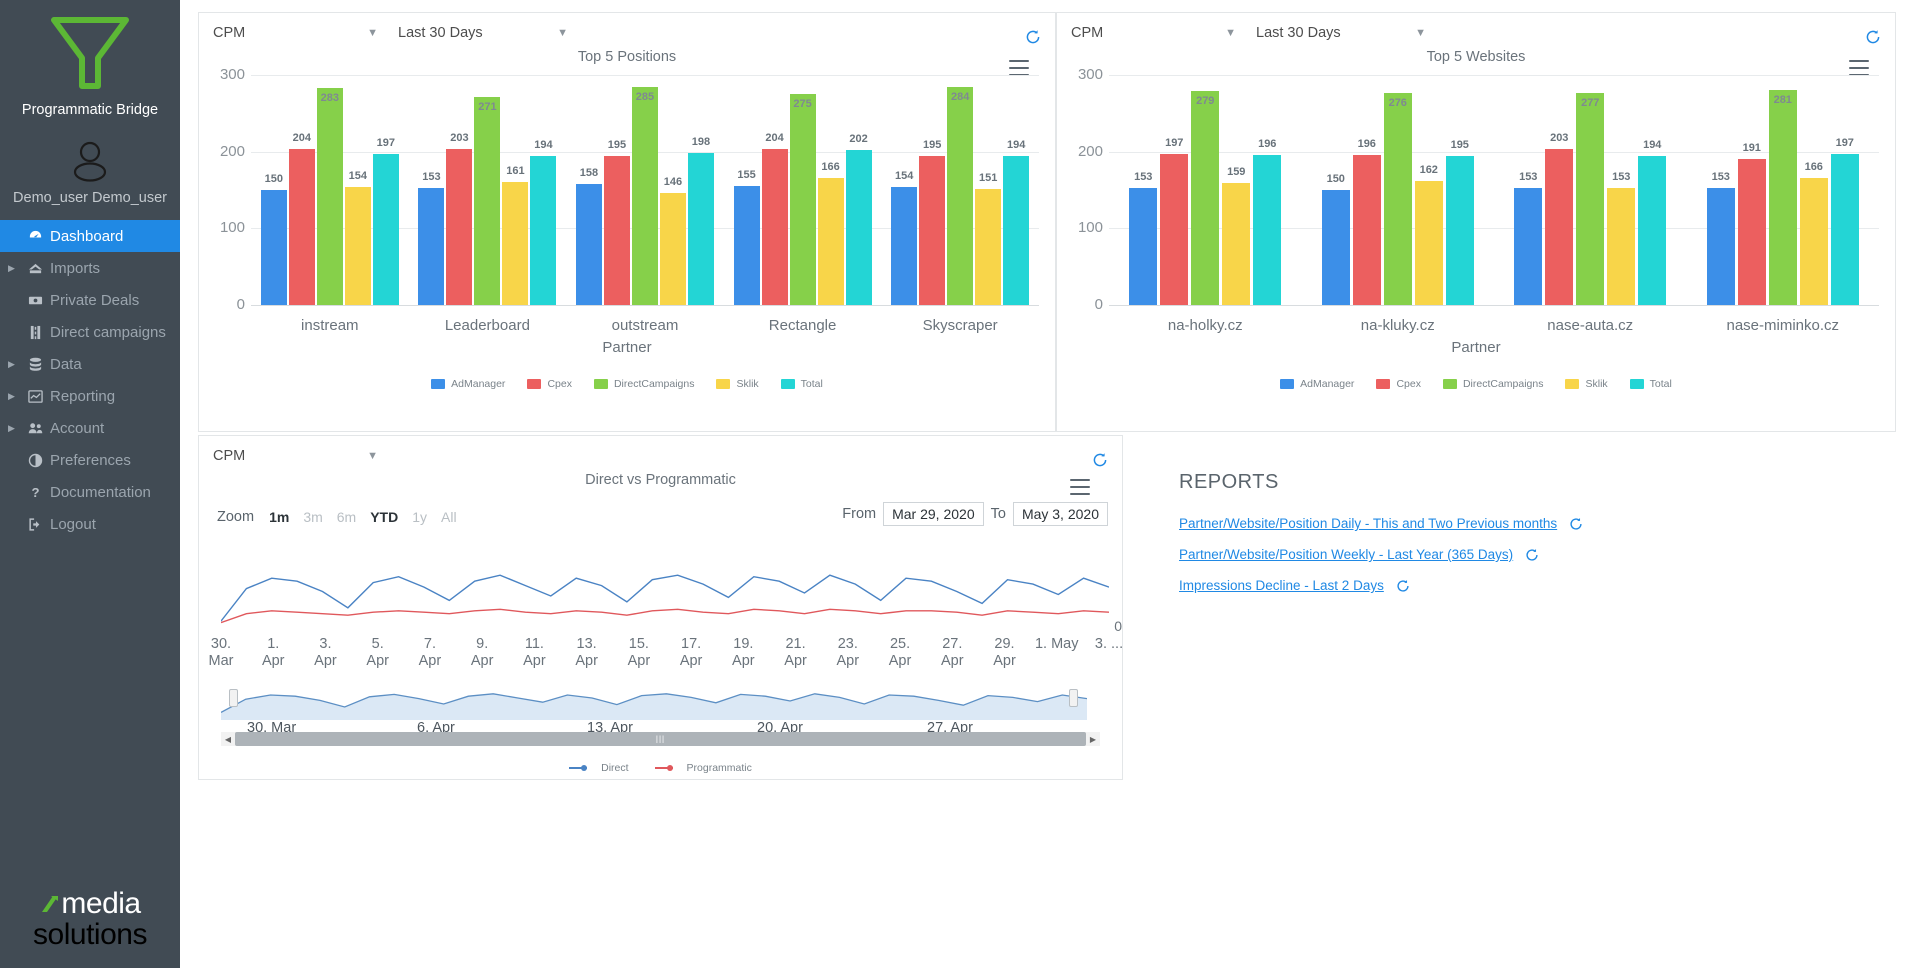  Describe the element at coordinates (483, 33) in the screenshot. I see `range-select-positions: Last 30 Days ▼` at that location.